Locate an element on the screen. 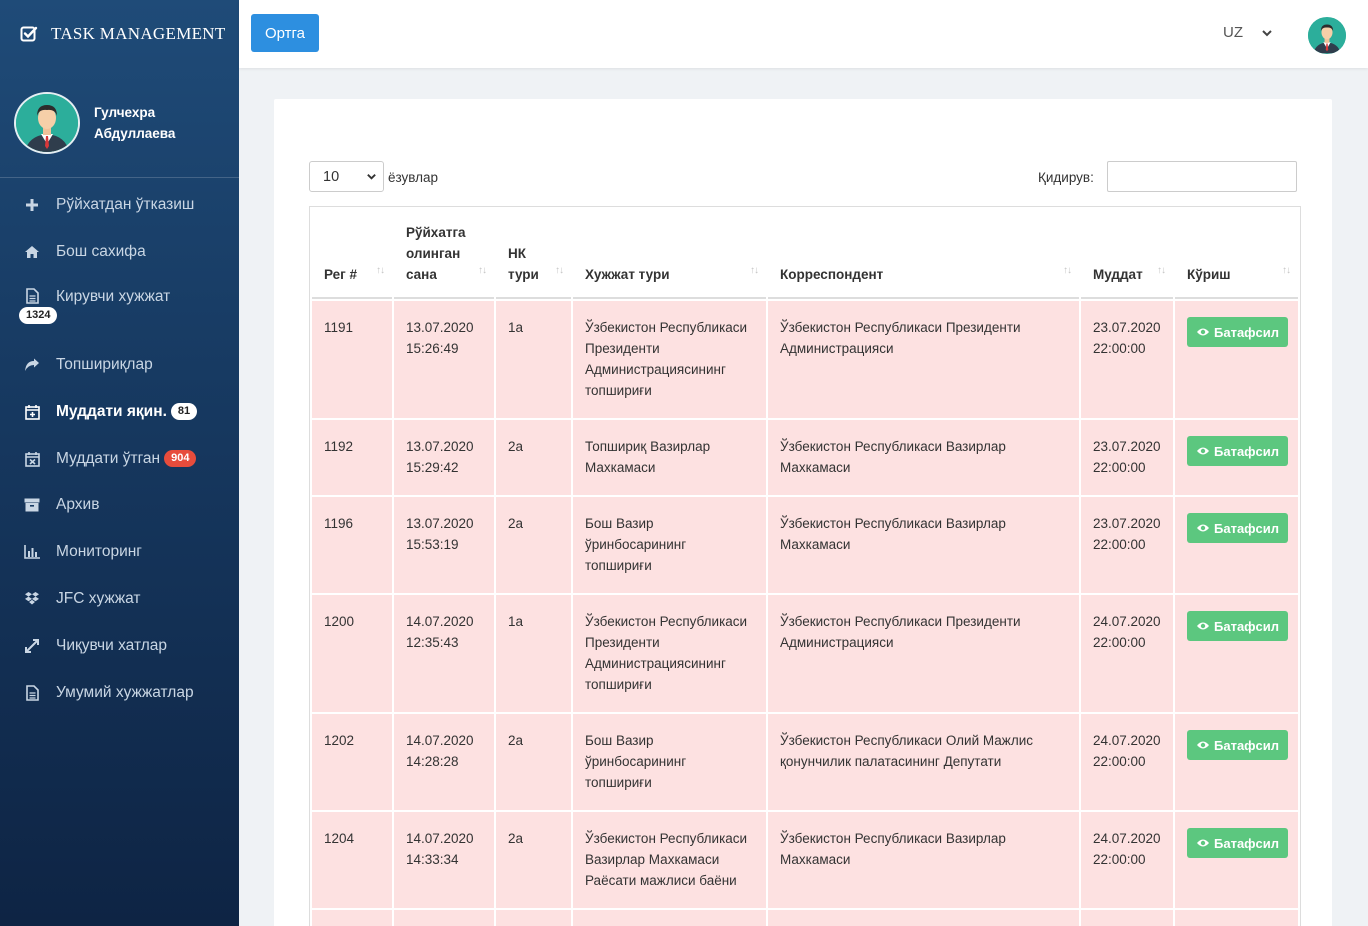 The image size is (1368, 926). sidebar-item-label: JFC хужжат is located at coordinates (98, 598).